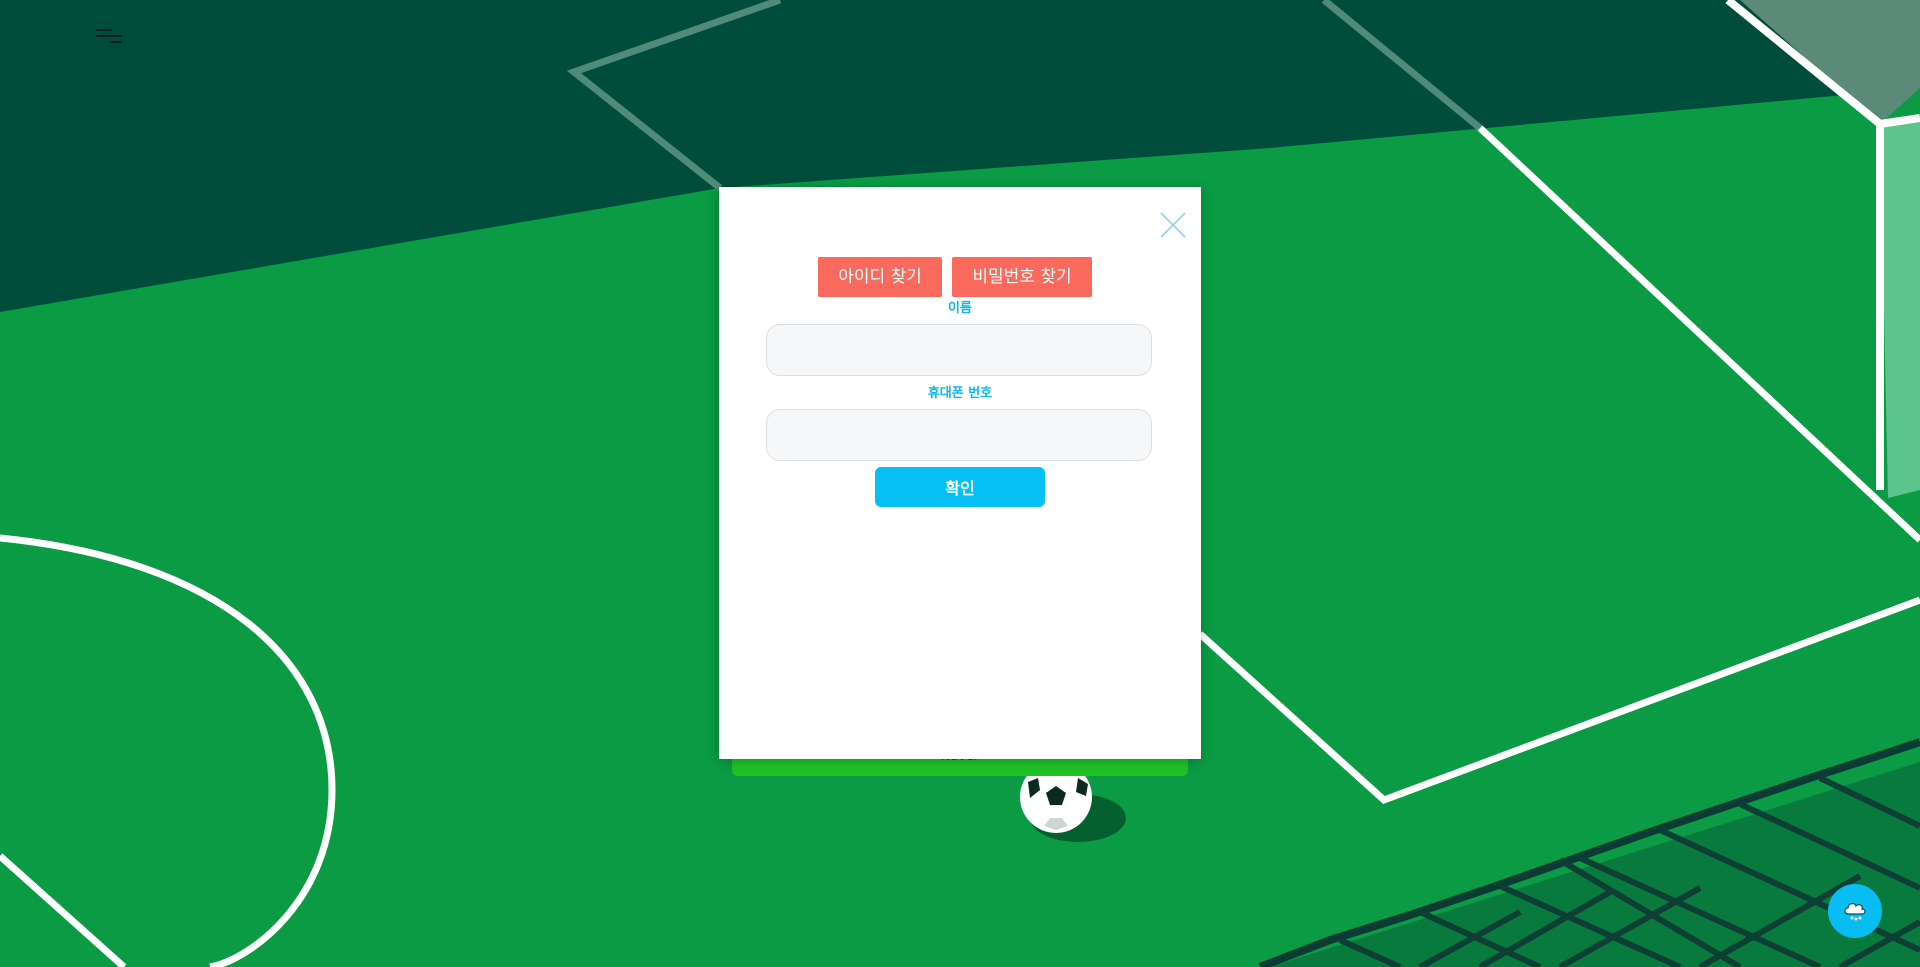  Describe the element at coordinates (960, 308) in the screenshot. I see `name-label: 이름` at that location.